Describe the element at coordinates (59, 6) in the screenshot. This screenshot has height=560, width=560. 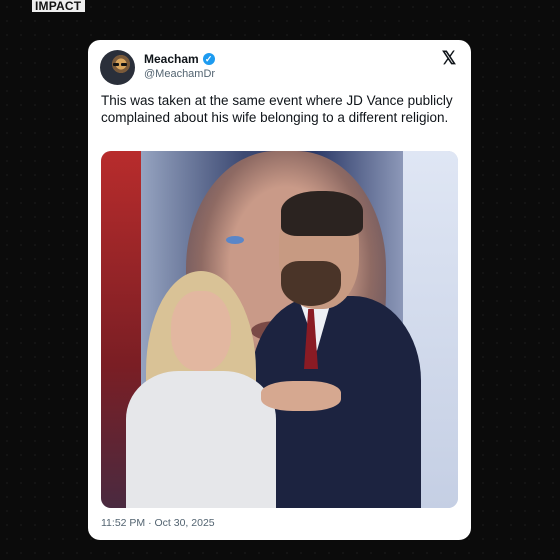
I see `brand-logo: IMPACT` at that location.